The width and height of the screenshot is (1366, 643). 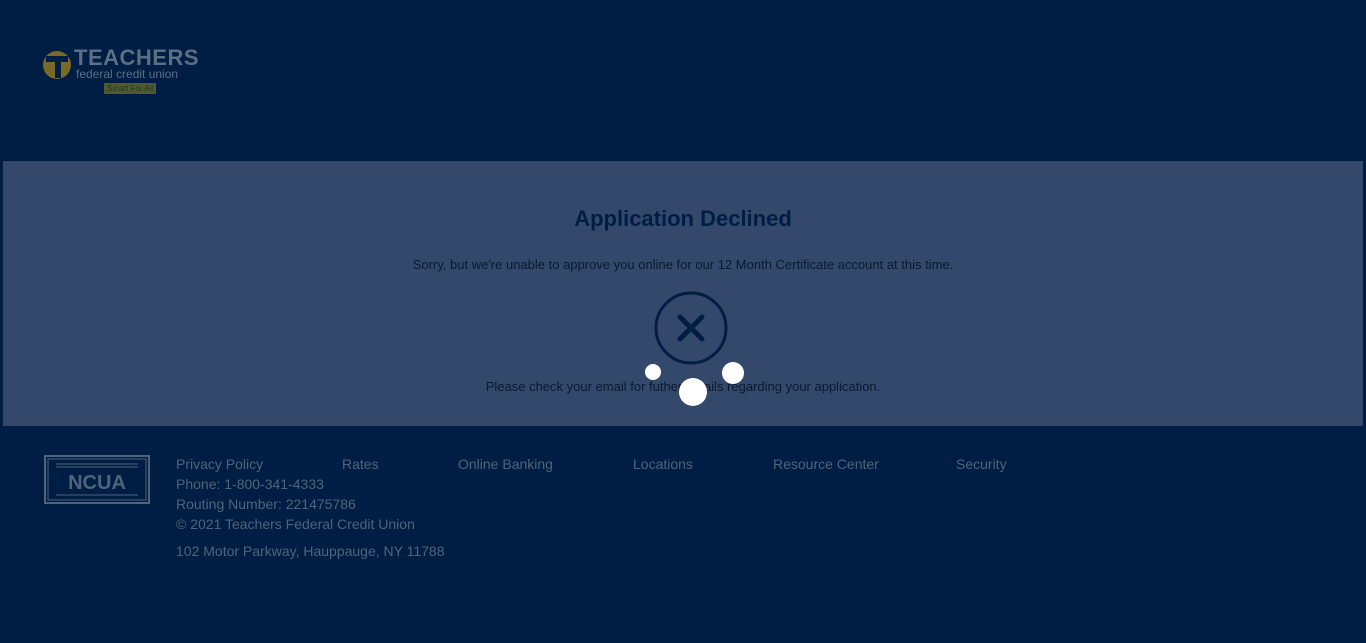 I want to click on footer-link-privacy-policy: Privacy Policy, so click(x=219, y=464).